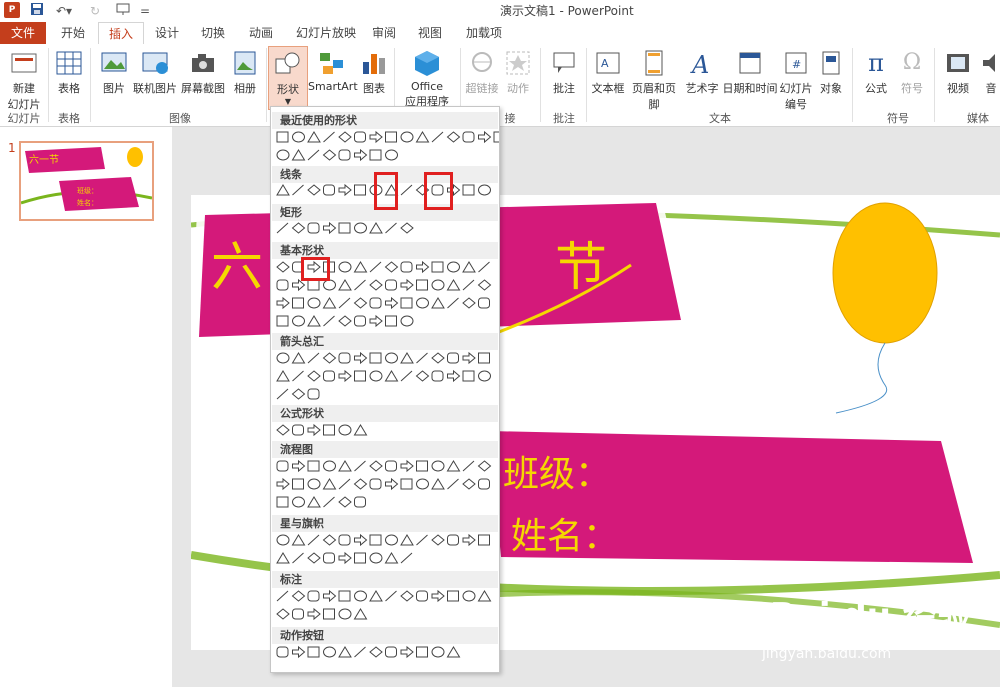 This screenshot has width=1000, height=687. Describe the element at coordinates (73, 33) in the screenshot. I see `tab-home: 开始` at that location.